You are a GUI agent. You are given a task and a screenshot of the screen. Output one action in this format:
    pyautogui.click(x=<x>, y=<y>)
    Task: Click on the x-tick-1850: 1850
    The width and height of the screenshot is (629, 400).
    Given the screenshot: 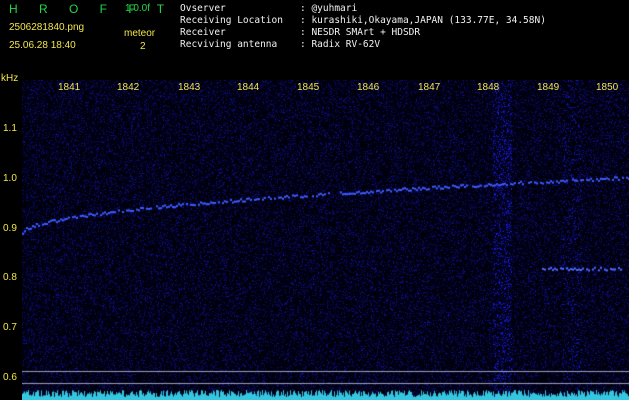 What is the action you would take?
    pyautogui.click(x=607, y=87)
    